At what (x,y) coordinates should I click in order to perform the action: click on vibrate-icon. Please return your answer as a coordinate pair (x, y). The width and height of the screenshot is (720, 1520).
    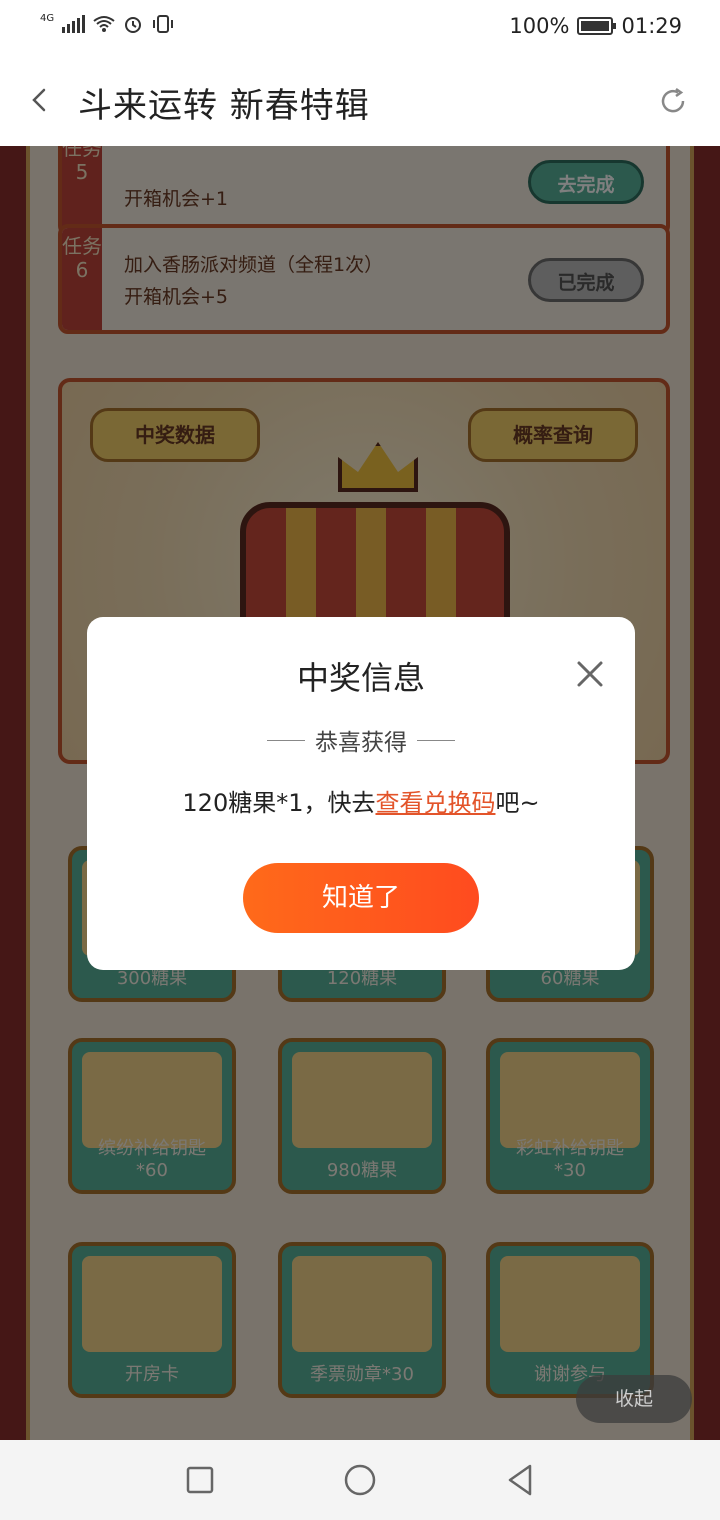
    Looking at the image, I should click on (163, 24).